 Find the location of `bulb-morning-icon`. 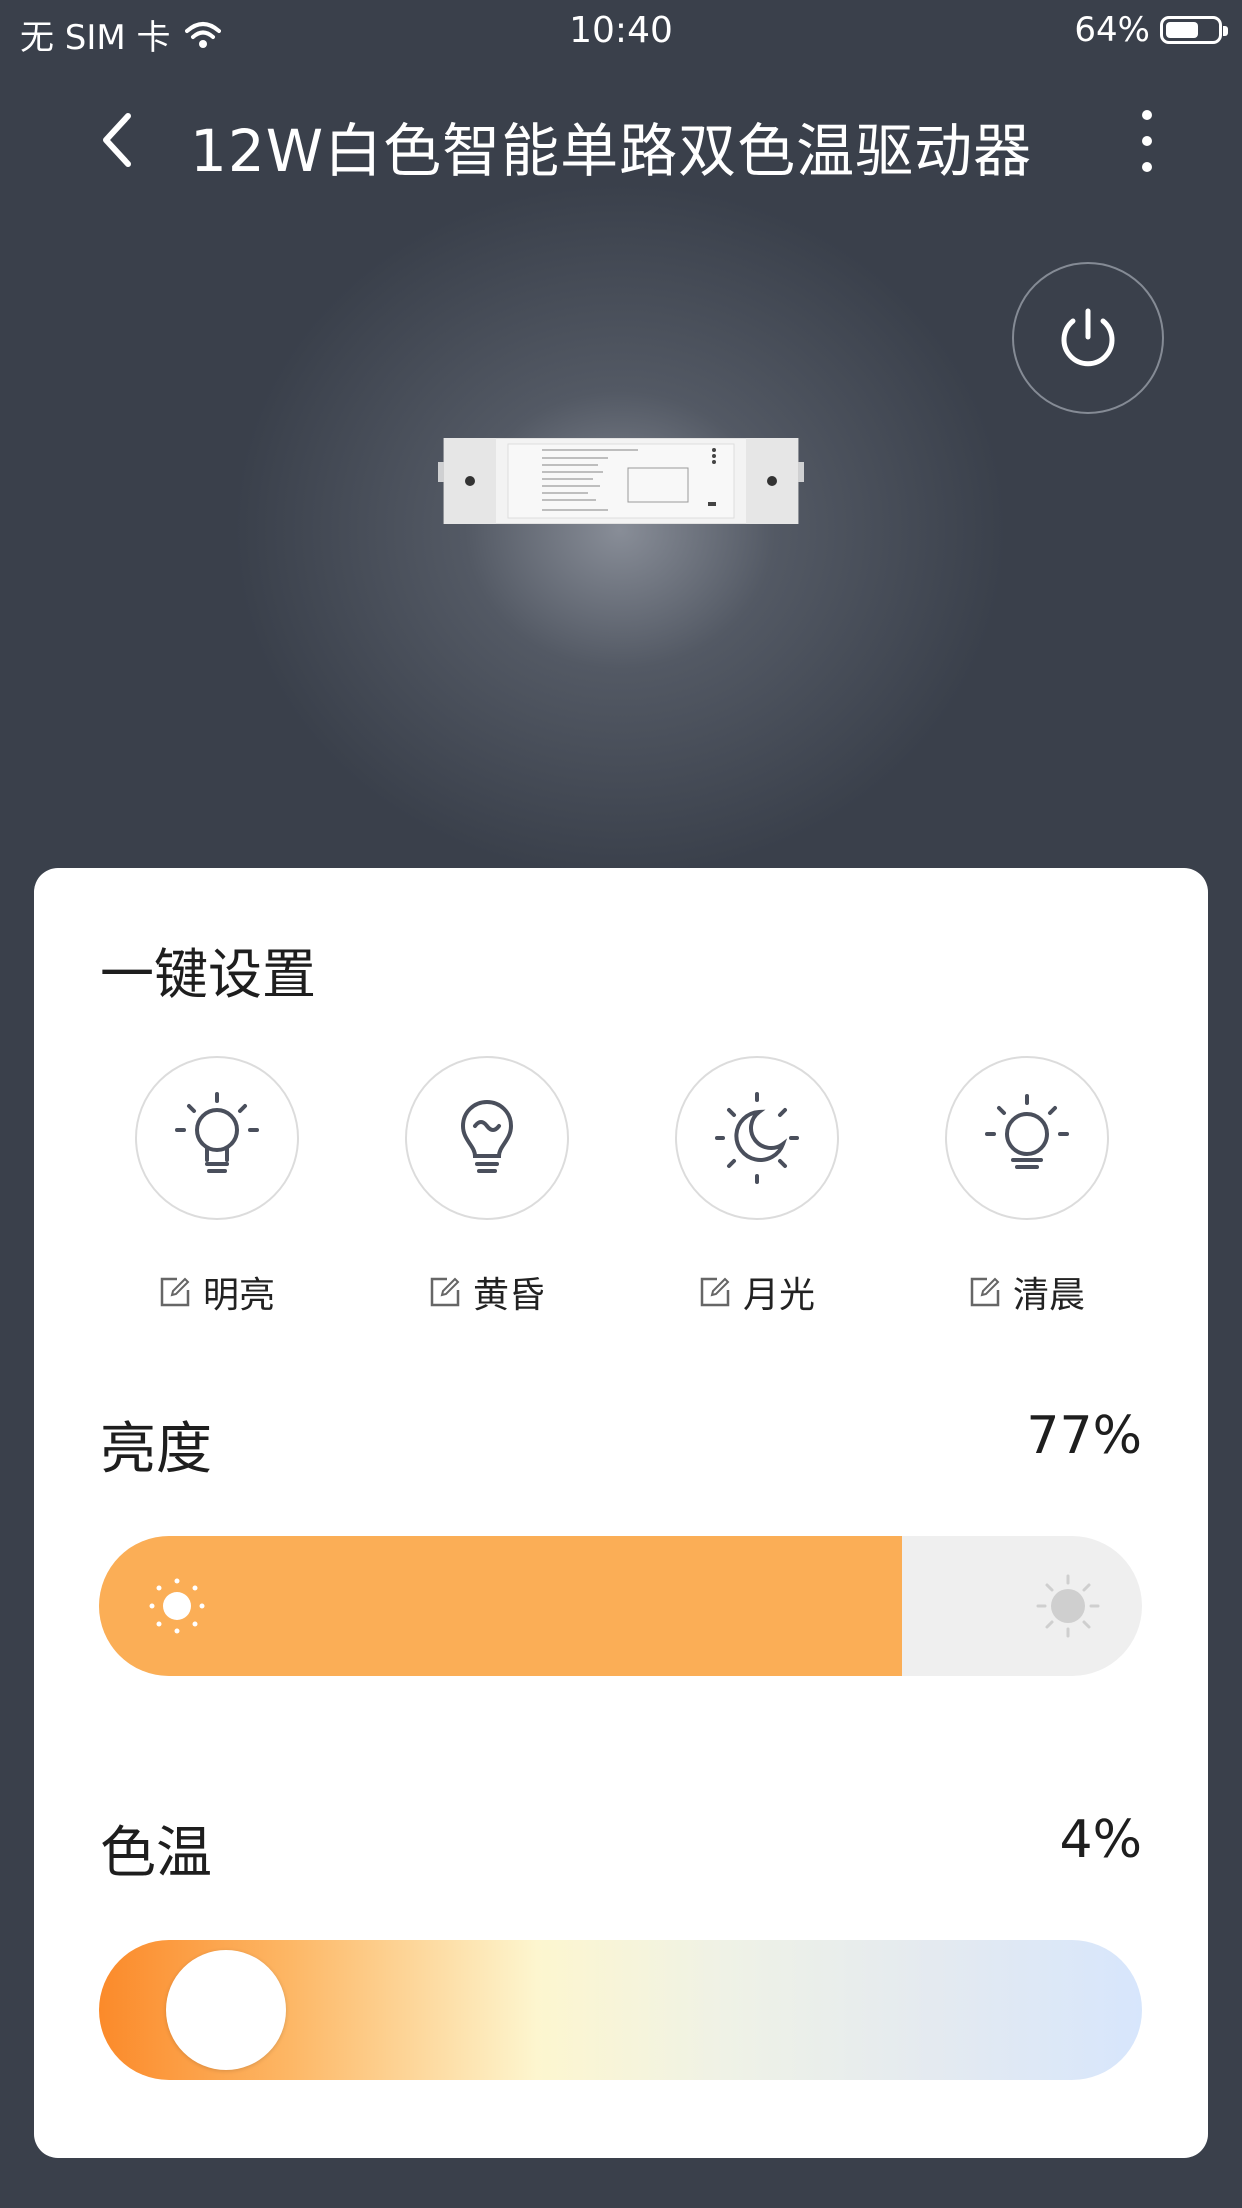

bulb-morning-icon is located at coordinates (1027, 1131).